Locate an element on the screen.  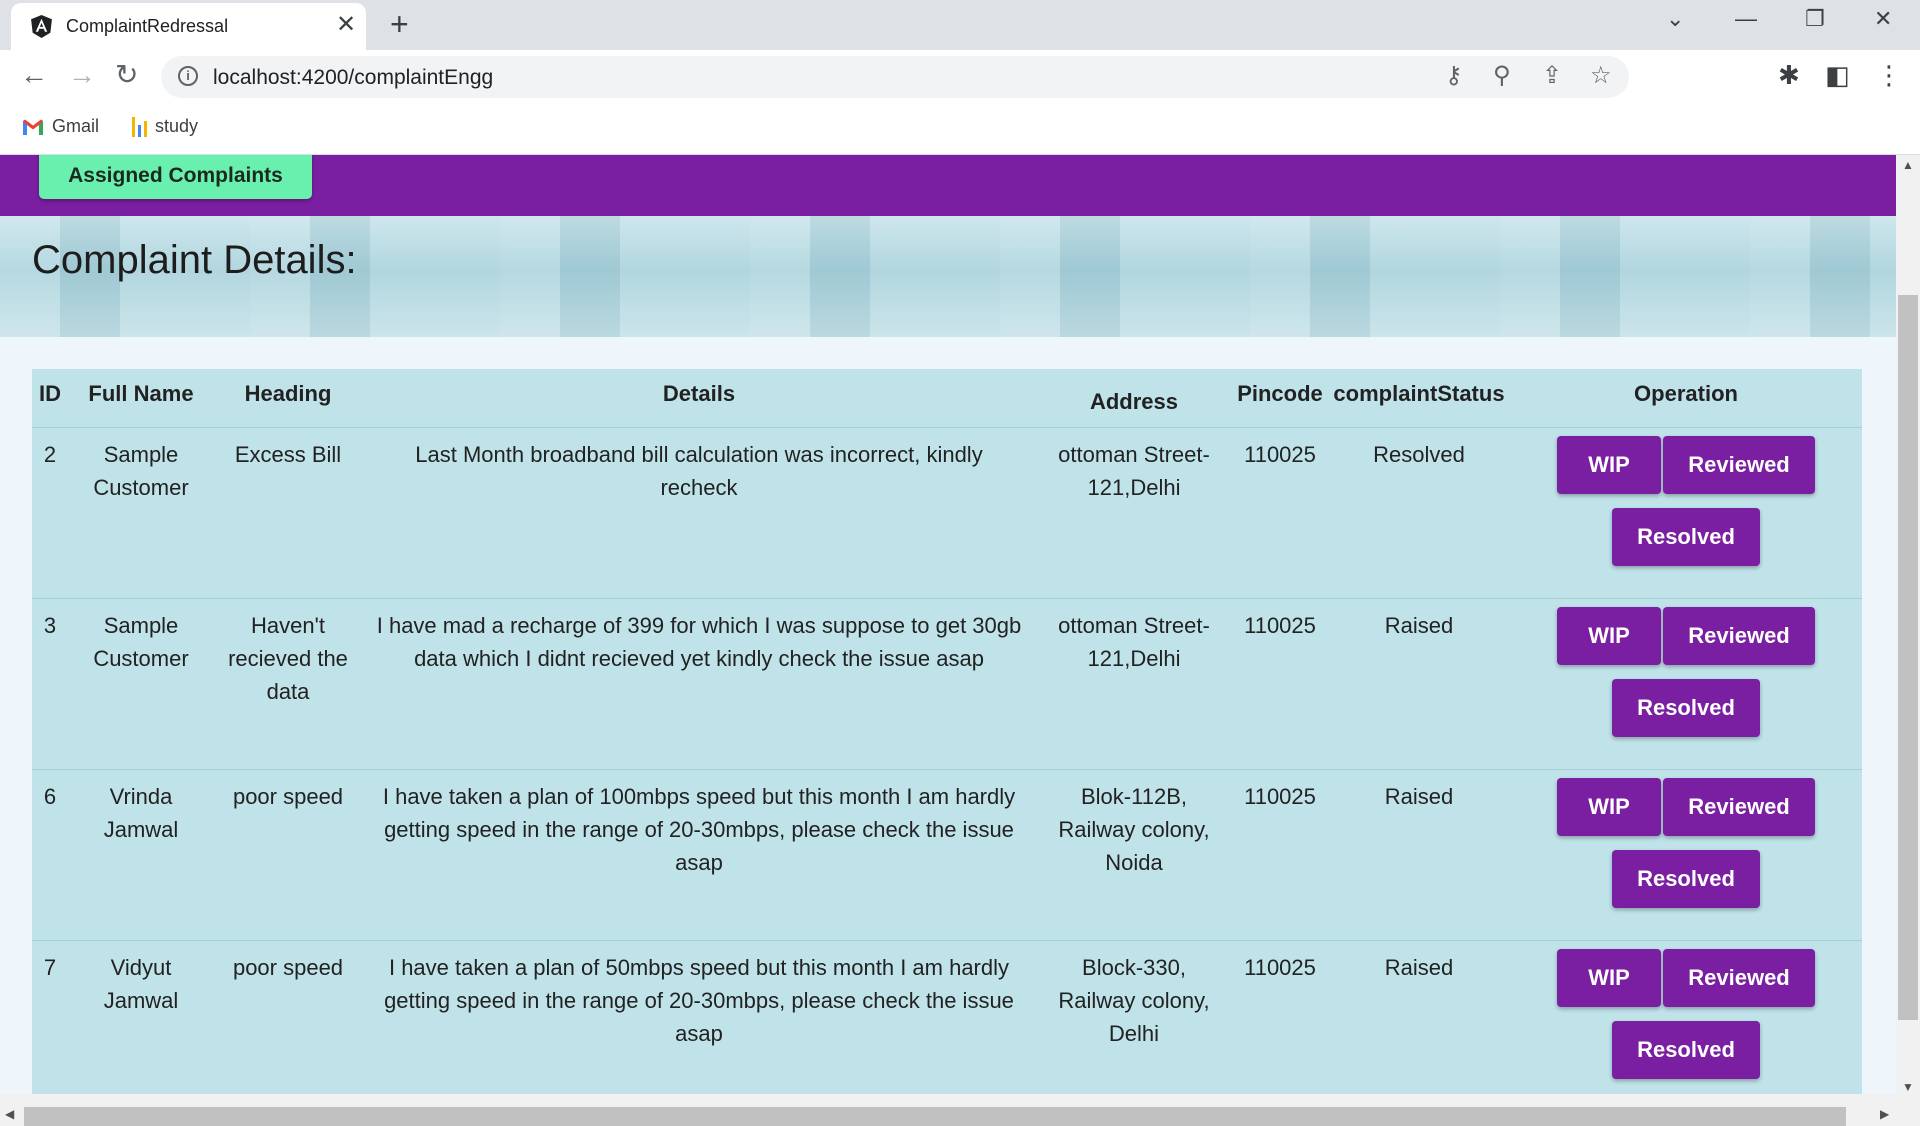
minimize-icon: — is located at coordinates (1746, 19).